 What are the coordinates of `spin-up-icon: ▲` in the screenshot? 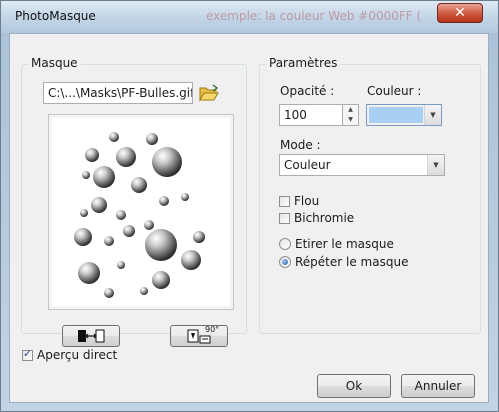 It's located at (350, 110).